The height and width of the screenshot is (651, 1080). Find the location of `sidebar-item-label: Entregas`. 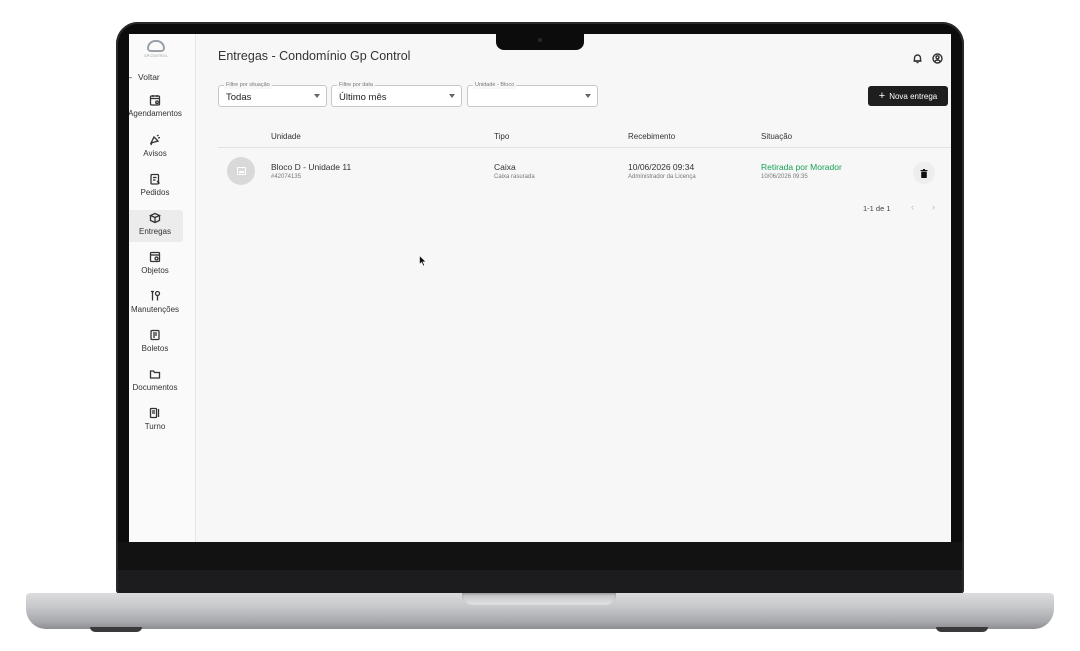

sidebar-item-label: Entregas is located at coordinates (155, 231).